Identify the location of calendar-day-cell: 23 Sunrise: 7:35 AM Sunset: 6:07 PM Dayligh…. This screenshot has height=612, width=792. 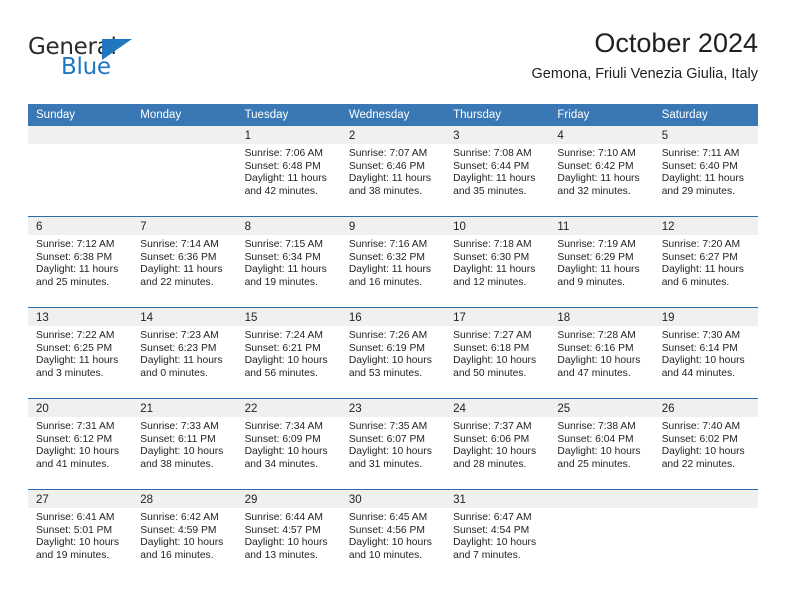
(393, 444).